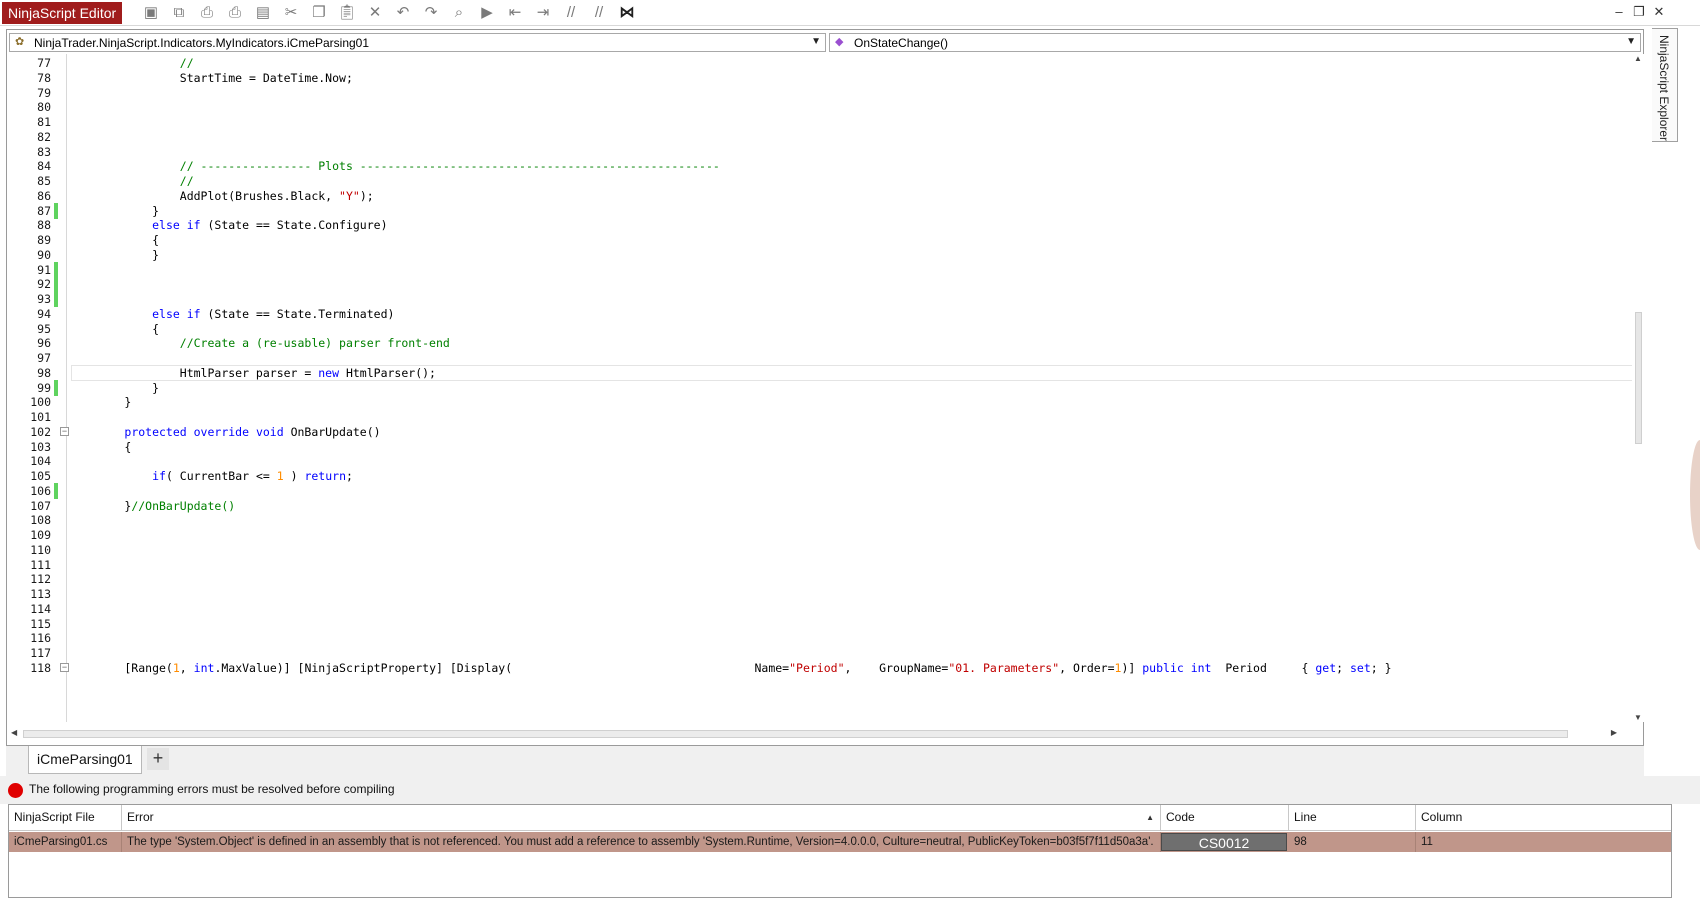  Describe the element at coordinates (1638, 717) in the screenshot. I see `scroll-down-icon: ▼` at that location.